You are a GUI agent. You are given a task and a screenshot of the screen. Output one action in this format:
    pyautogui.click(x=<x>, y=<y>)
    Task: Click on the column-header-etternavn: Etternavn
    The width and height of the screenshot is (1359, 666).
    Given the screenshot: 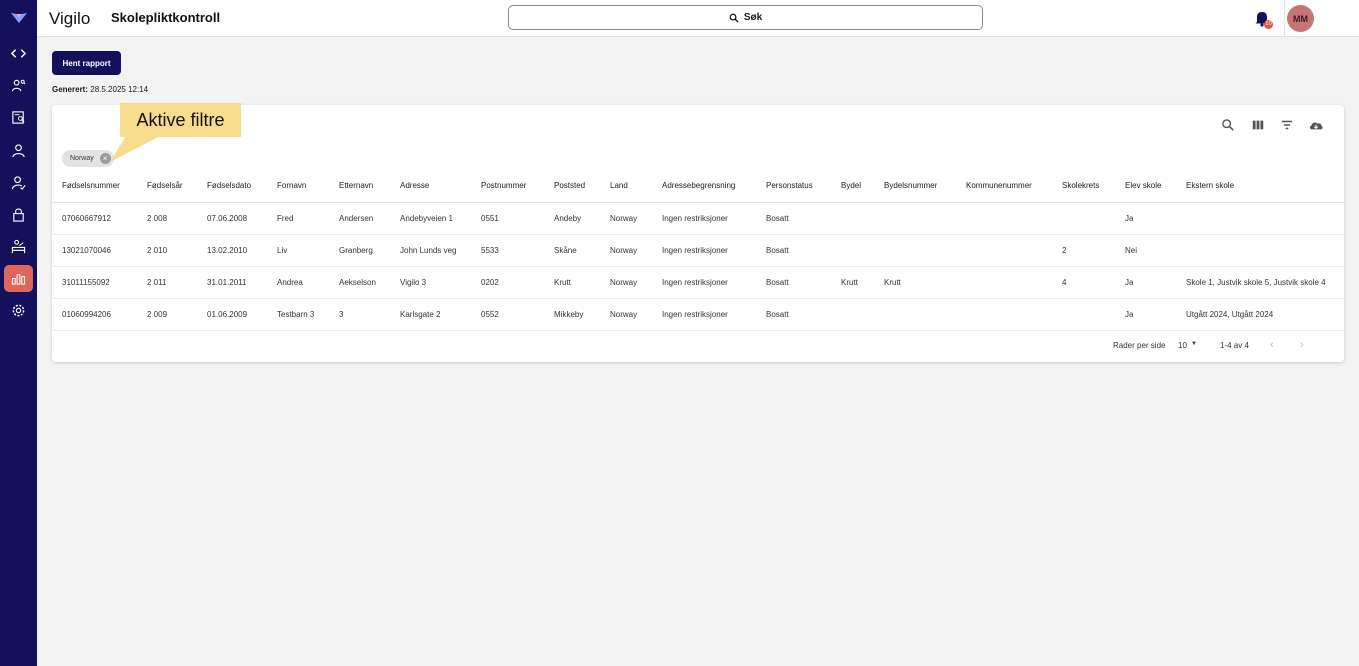 What is the action you would take?
    pyautogui.click(x=359, y=186)
    